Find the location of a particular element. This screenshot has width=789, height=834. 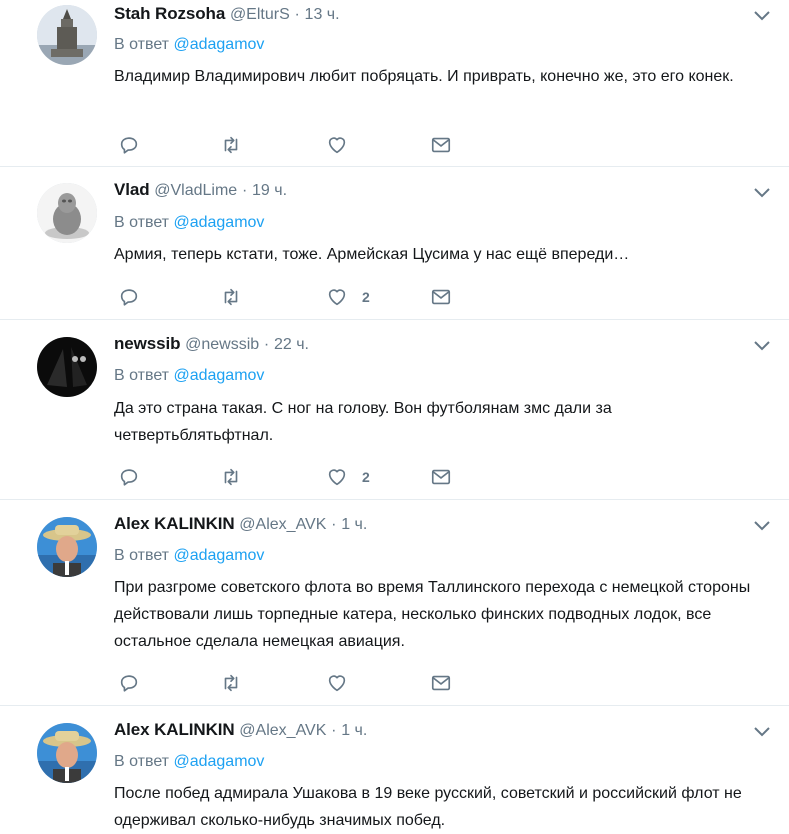

tweet-header: Stah Rozsoha @ElturS · 13 ч. is located at coordinates (227, 14).